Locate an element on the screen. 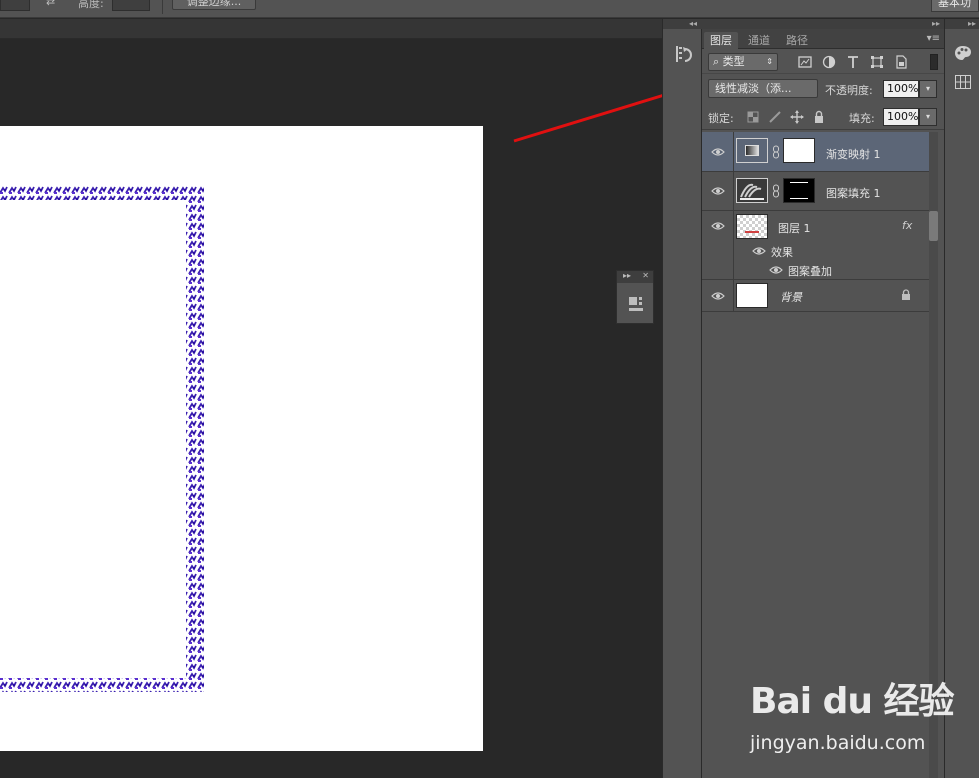  lock-icon is located at coordinates (906, 294).